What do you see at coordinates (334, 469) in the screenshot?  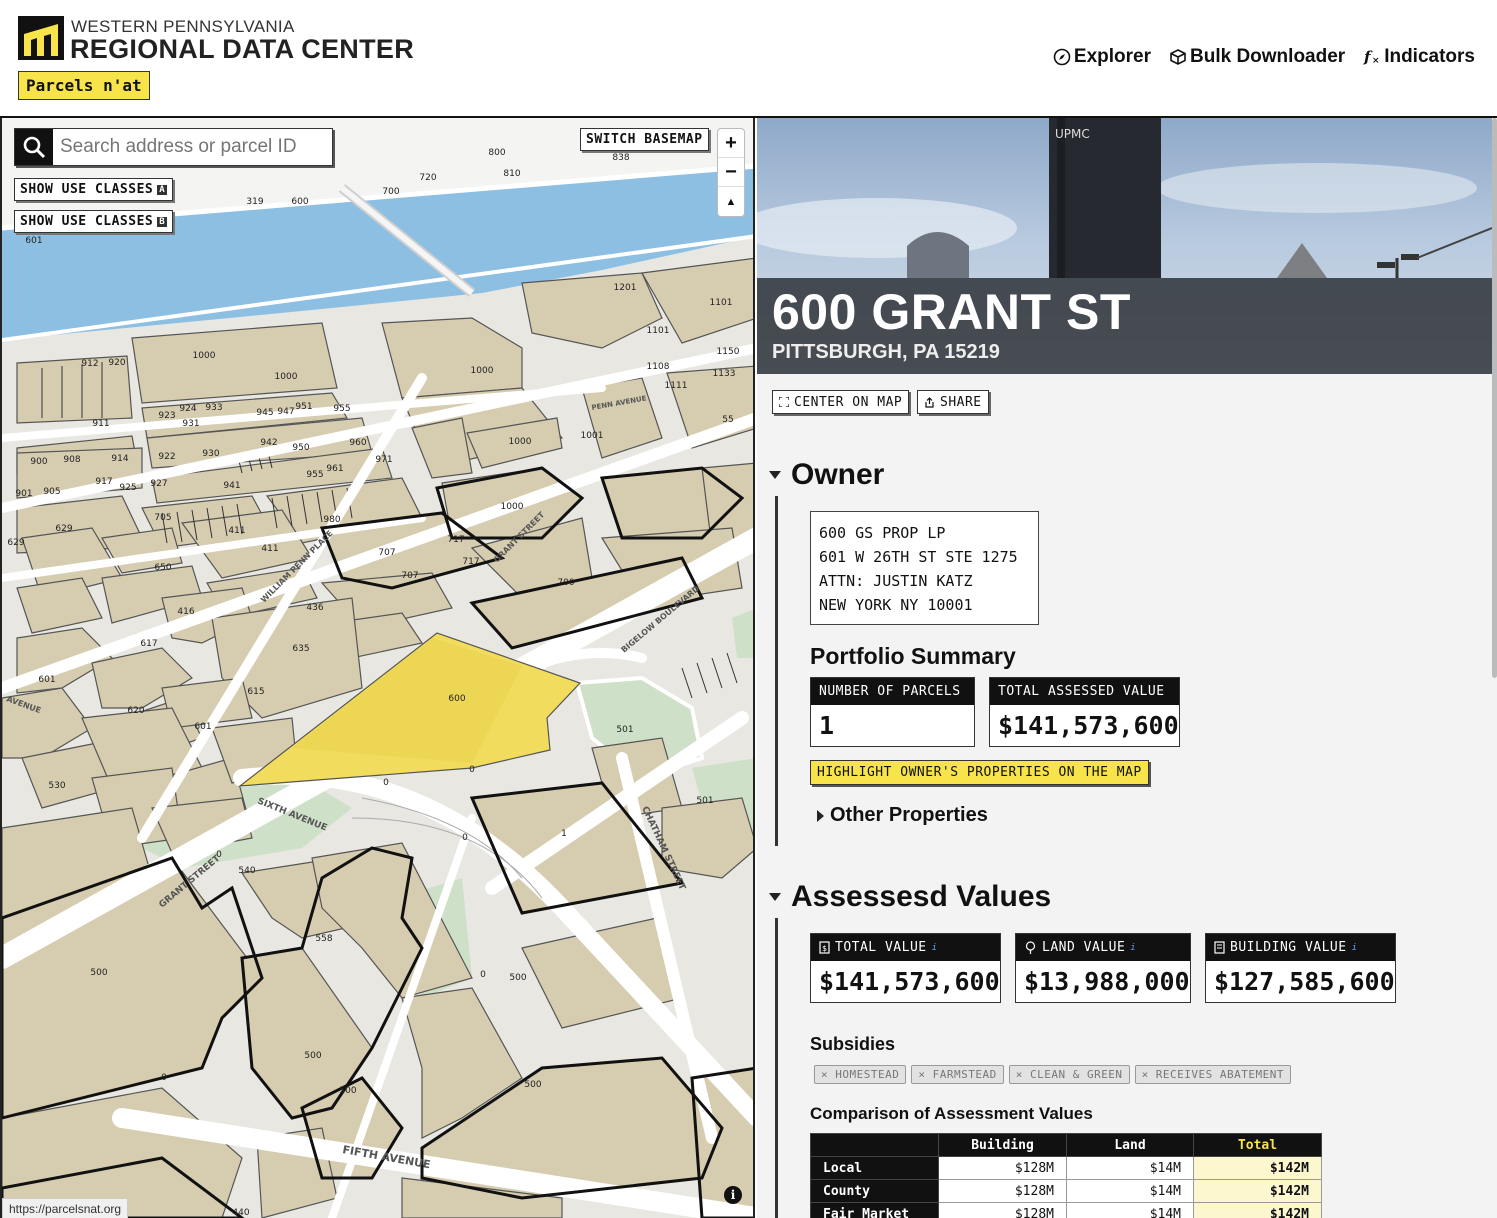 I see `parcel-label: 961` at bounding box center [334, 469].